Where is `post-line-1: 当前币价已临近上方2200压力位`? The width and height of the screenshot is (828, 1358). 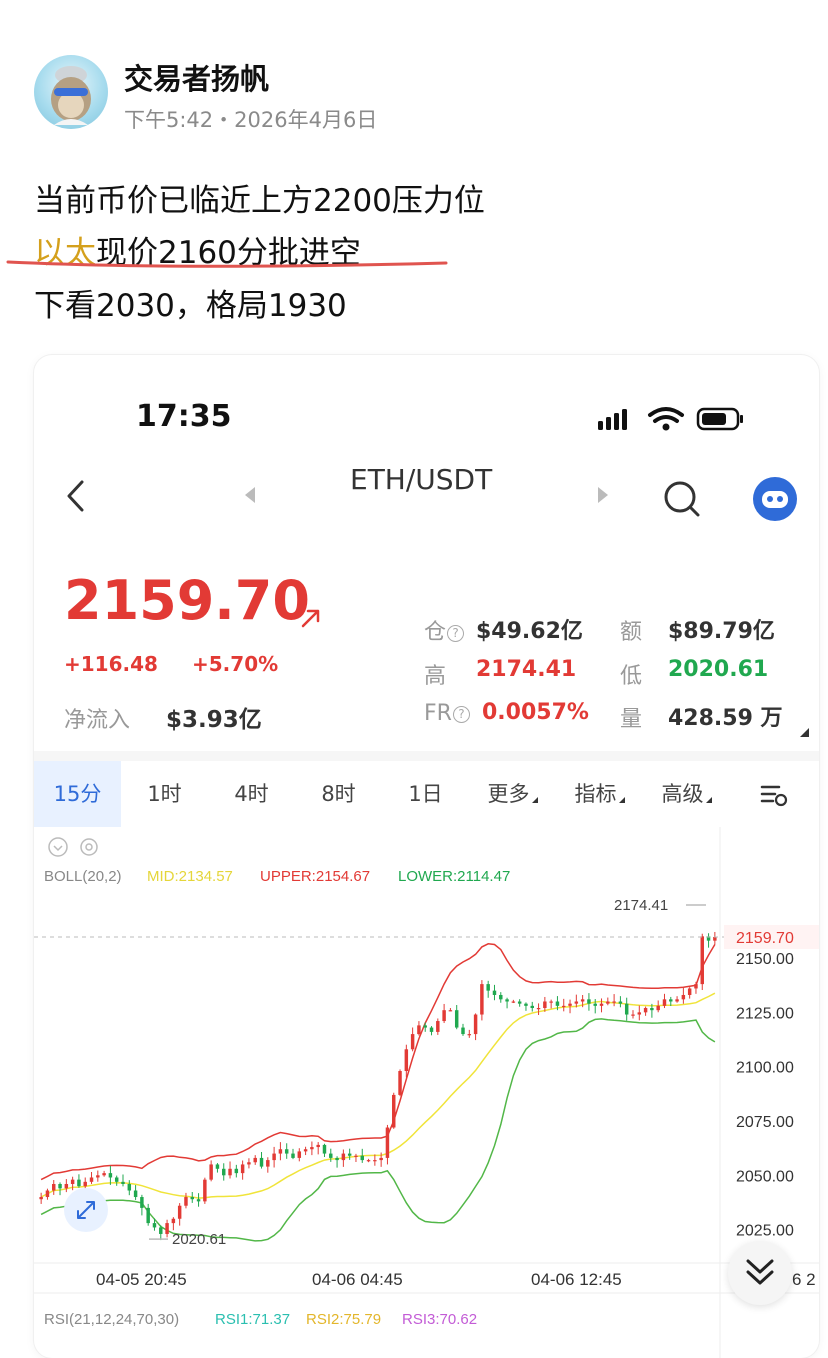 post-line-1: 当前币价已临近上方2200压力位 is located at coordinates (259, 201).